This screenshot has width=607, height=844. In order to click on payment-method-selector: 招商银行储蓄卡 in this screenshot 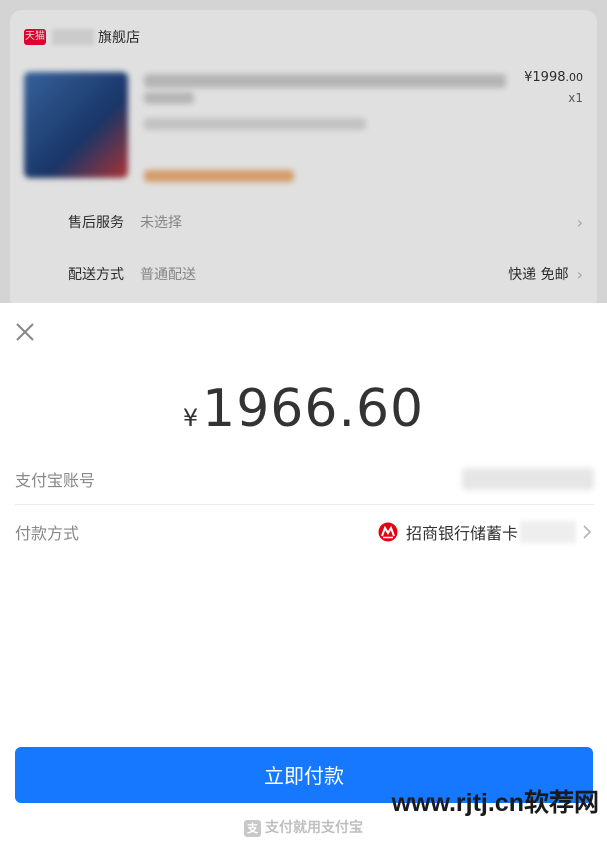, I will do `click(486, 532)`.